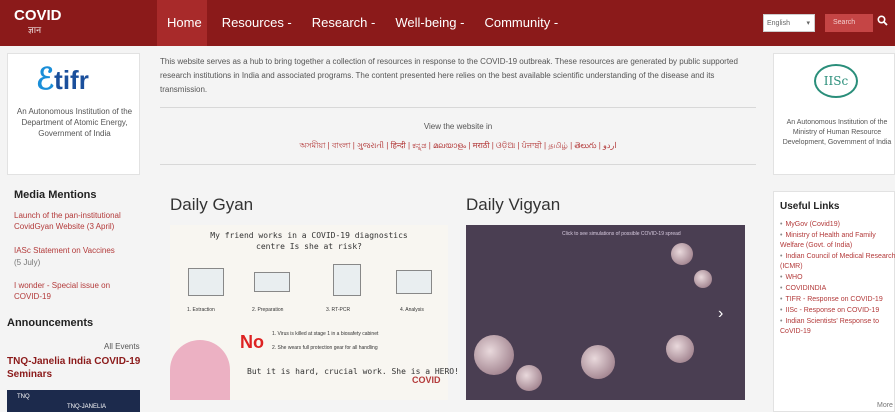 The height and width of the screenshot is (412, 895). What do you see at coordinates (836, 81) in the screenshot?
I see `iisc-logo: IISc` at bounding box center [836, 81].